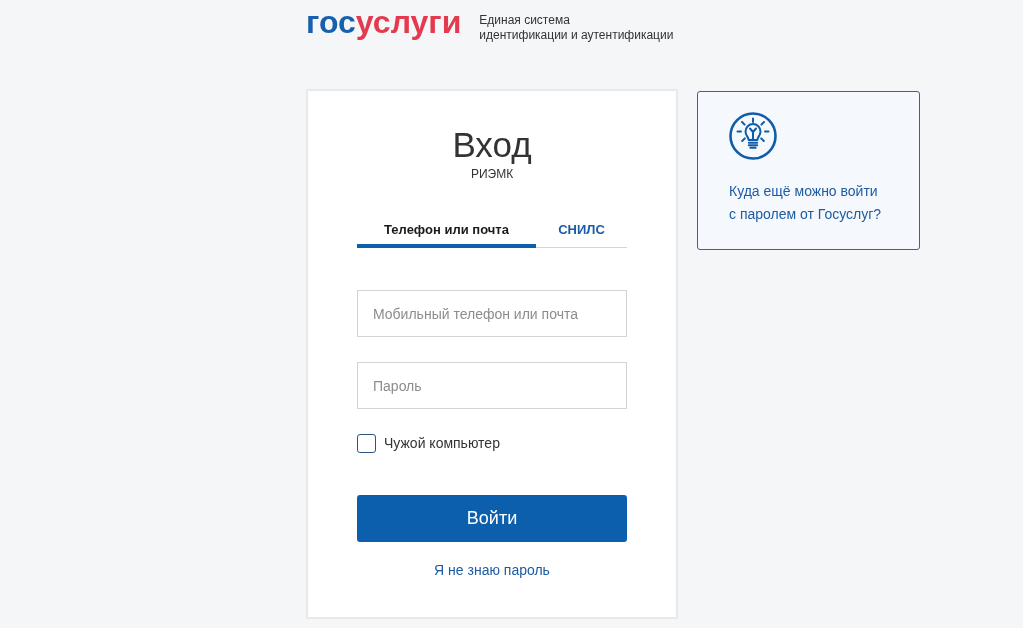 The image size is (1023, 628). What do you see at coordinates (492, 313) in the screenshot?
I see `login-field: Мобильный телефон или почта` at bounding box center [492, 313].